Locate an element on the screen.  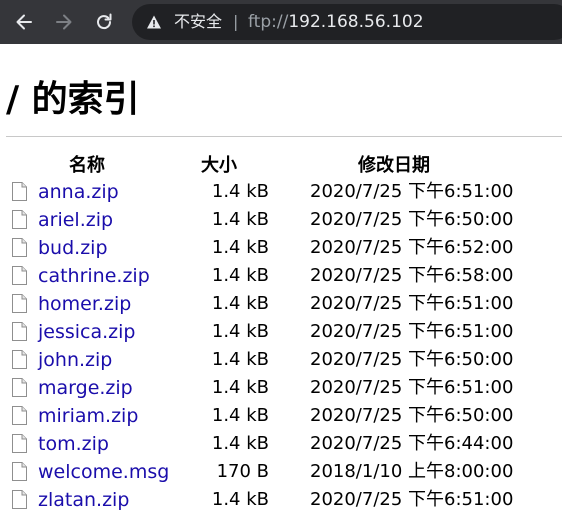
file-row: marge.zip 1.4 kB 2020/7/25 下午6:51:00 is located at coordinates (281, 389).